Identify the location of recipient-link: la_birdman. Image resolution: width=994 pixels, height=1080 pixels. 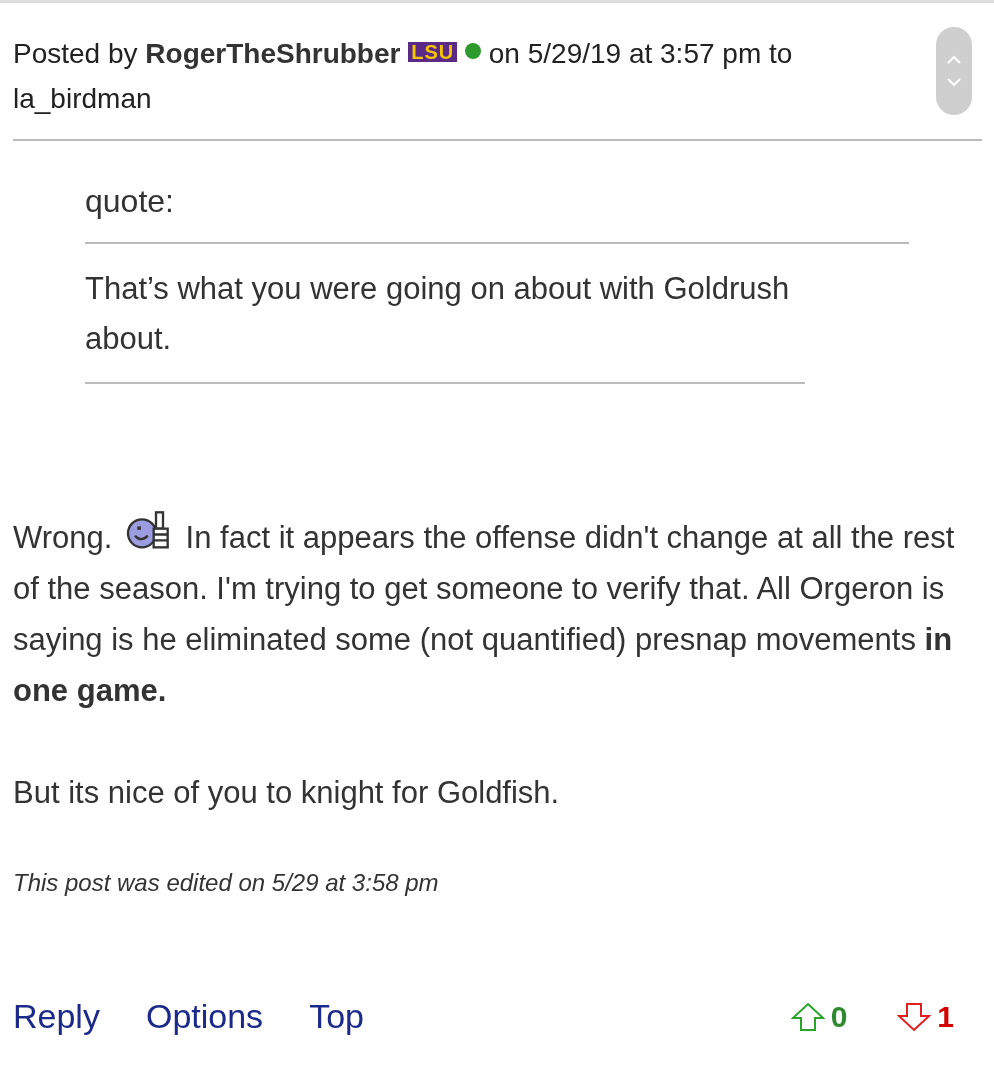
(82, 98).